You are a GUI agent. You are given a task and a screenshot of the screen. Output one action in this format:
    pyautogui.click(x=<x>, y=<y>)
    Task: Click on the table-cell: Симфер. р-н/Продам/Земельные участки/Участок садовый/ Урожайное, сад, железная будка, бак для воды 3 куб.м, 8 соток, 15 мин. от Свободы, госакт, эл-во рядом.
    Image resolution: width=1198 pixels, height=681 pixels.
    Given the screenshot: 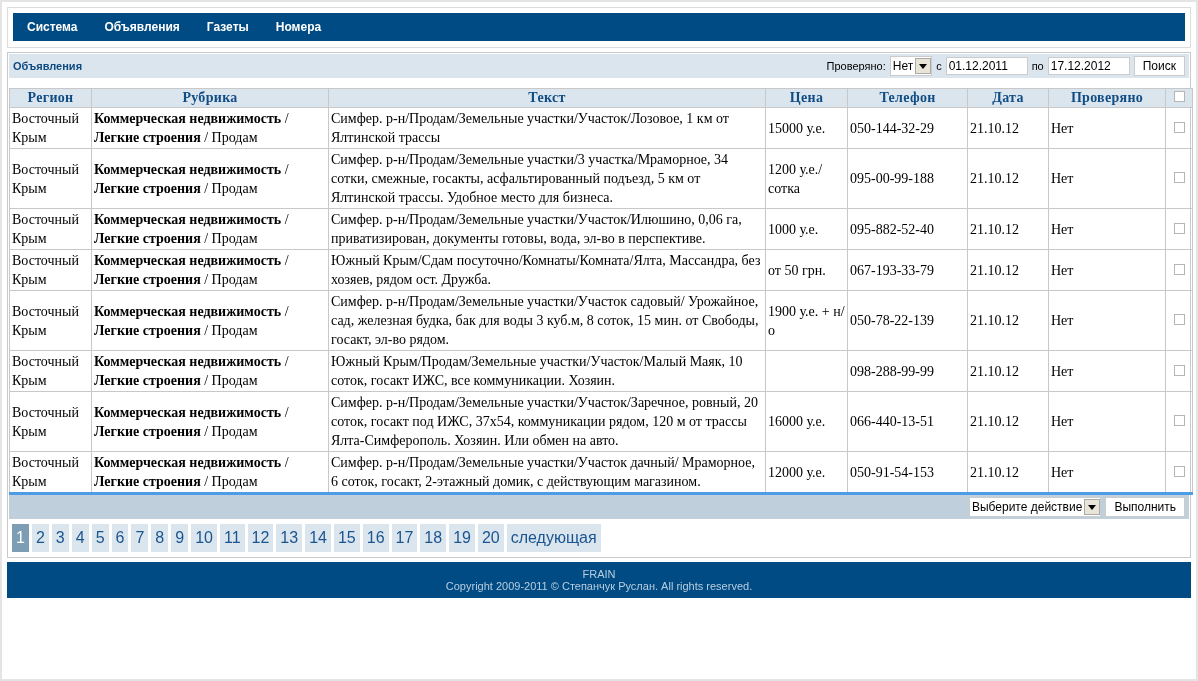 What is the action you would take?
    pyautogui.click(x=547, y=320)
    